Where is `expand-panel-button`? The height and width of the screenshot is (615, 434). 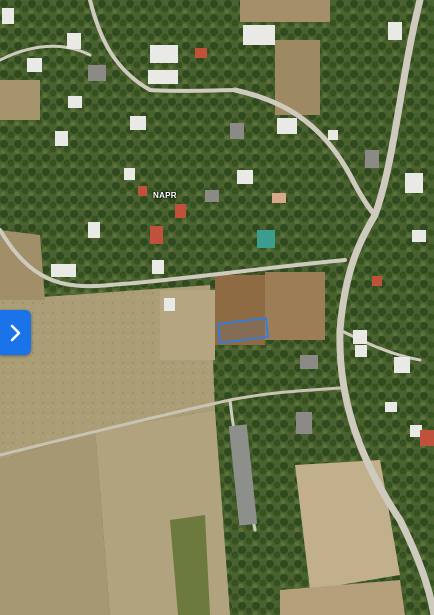 expand-panel-button is located at coordinates (15, 332).